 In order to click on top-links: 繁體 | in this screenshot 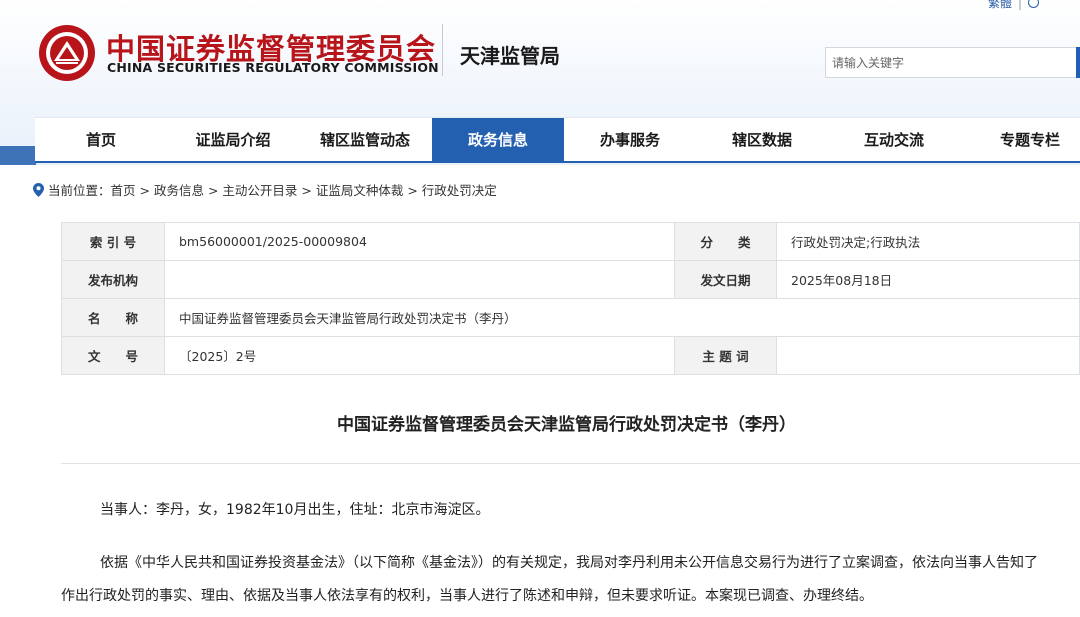, I will do `click(1014, 5)`.